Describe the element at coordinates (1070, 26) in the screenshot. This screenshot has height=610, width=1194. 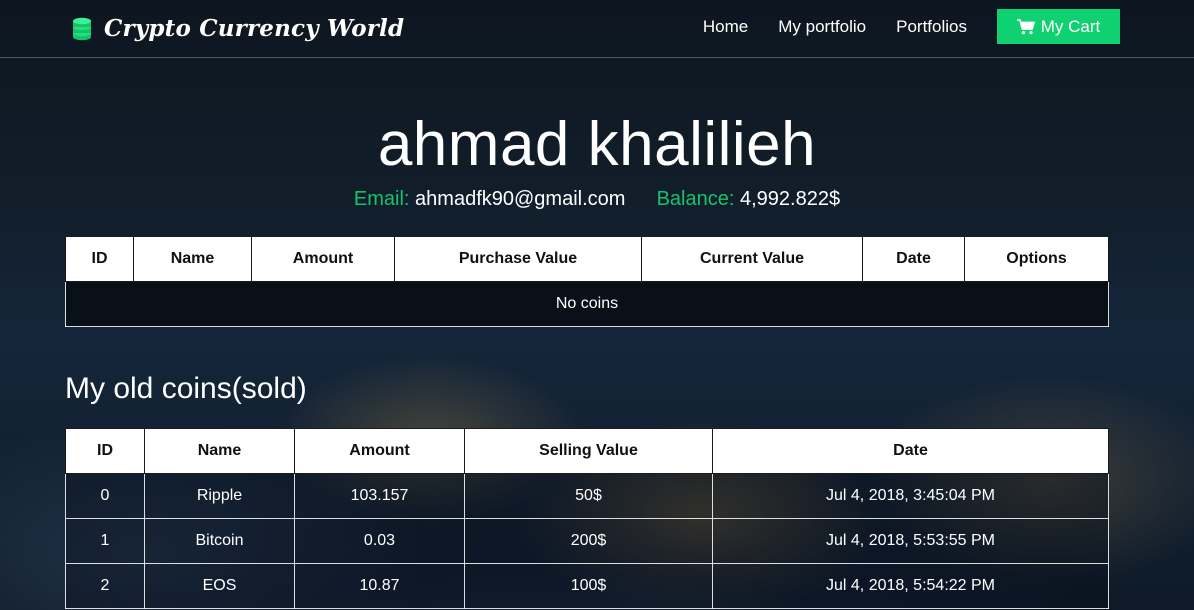
I see `my-cart-label: My Cart` at that location.